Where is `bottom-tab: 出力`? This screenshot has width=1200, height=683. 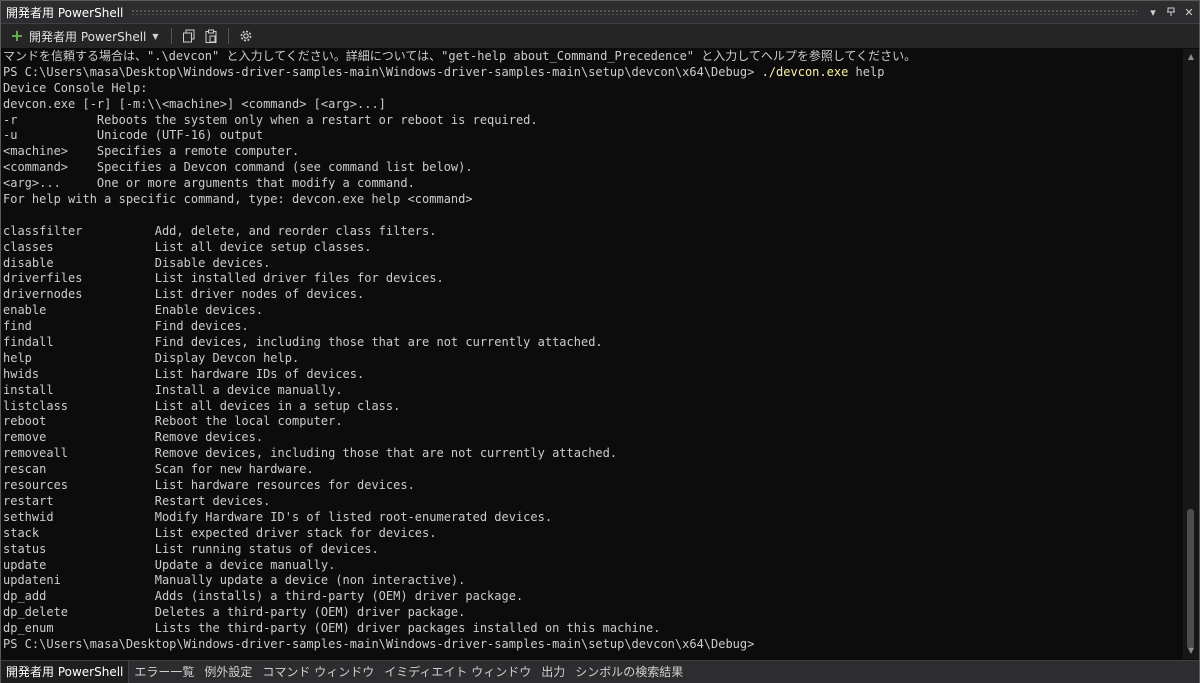 bottom-tab: 出力 is located at coordinates (553, 672).